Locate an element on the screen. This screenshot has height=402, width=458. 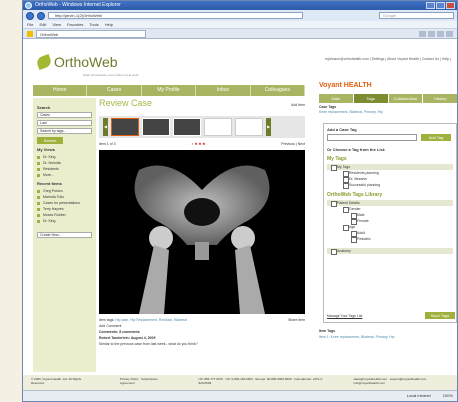
window-controls is located at coordinates (440, 5).